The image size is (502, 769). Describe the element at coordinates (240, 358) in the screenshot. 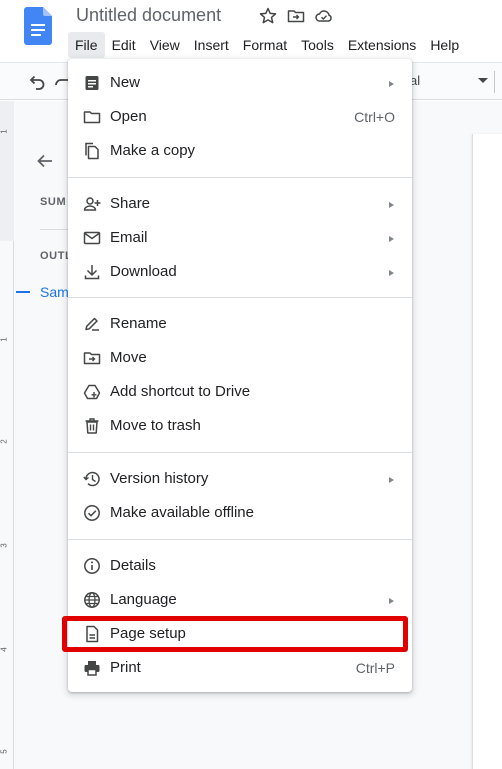

I see `menu-item-move: Move` at that location.